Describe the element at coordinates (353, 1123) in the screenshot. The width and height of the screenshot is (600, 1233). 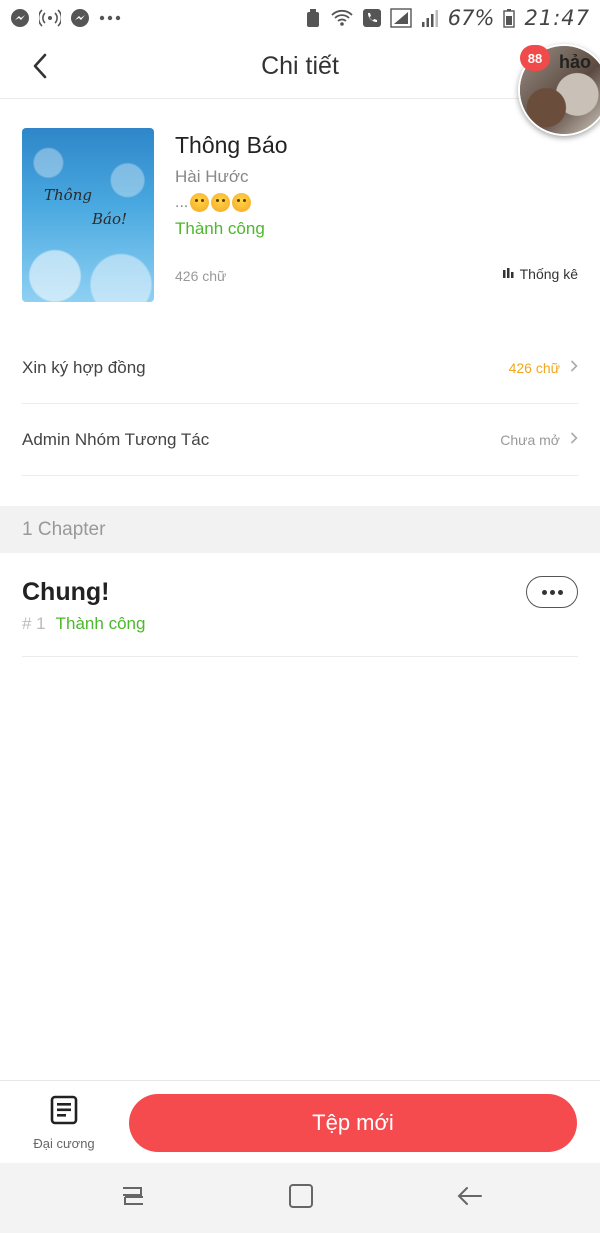
I see `new-file-button: Tệp mới` at that location.